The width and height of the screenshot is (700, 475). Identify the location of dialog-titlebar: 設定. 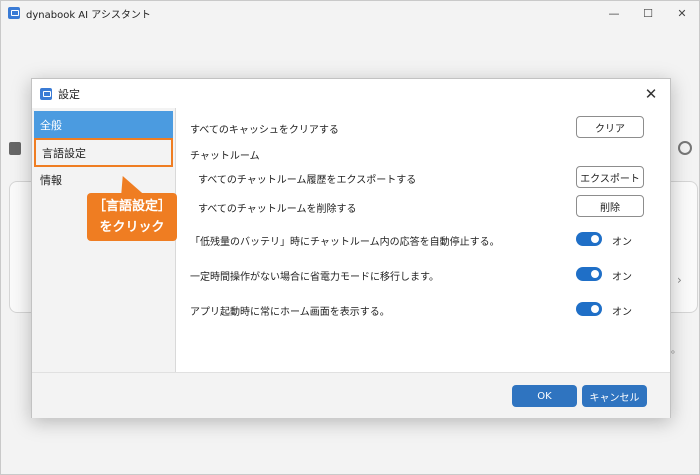
(351, 93).